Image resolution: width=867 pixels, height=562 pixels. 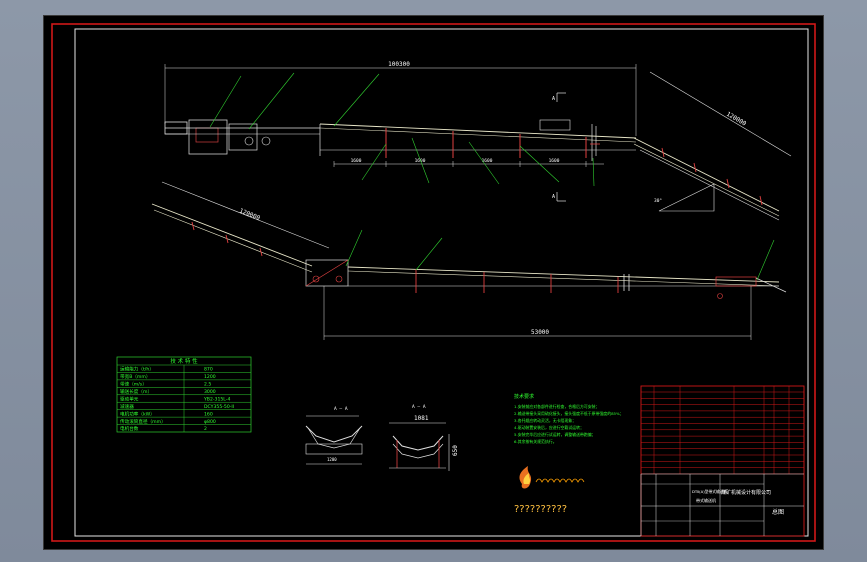 I want to click on tech-row-value: 2.5, so click(x=207, y=385).